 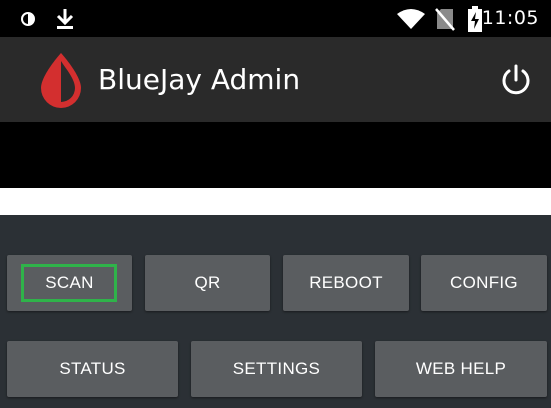 I want to click on reboot-button: REBOOT, so click(x=346, y=283).